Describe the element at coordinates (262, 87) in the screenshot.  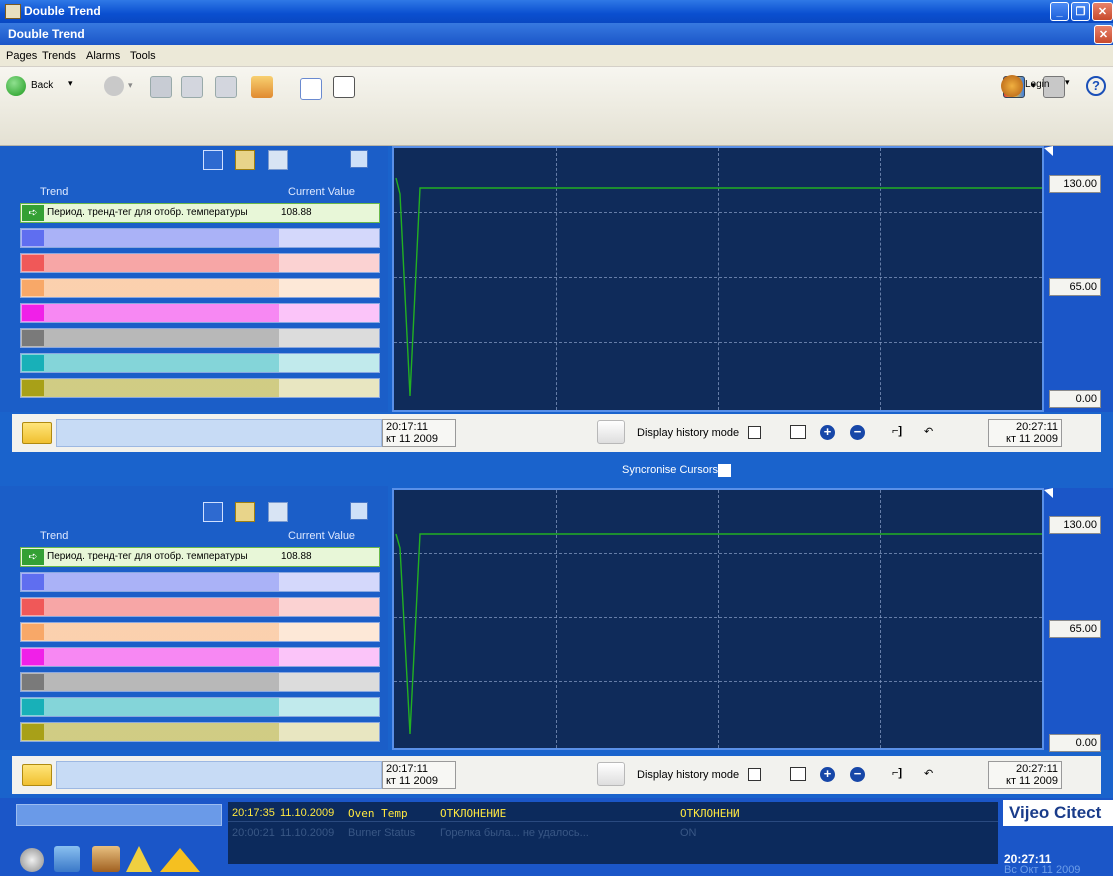
I see `home-icon` at that location.